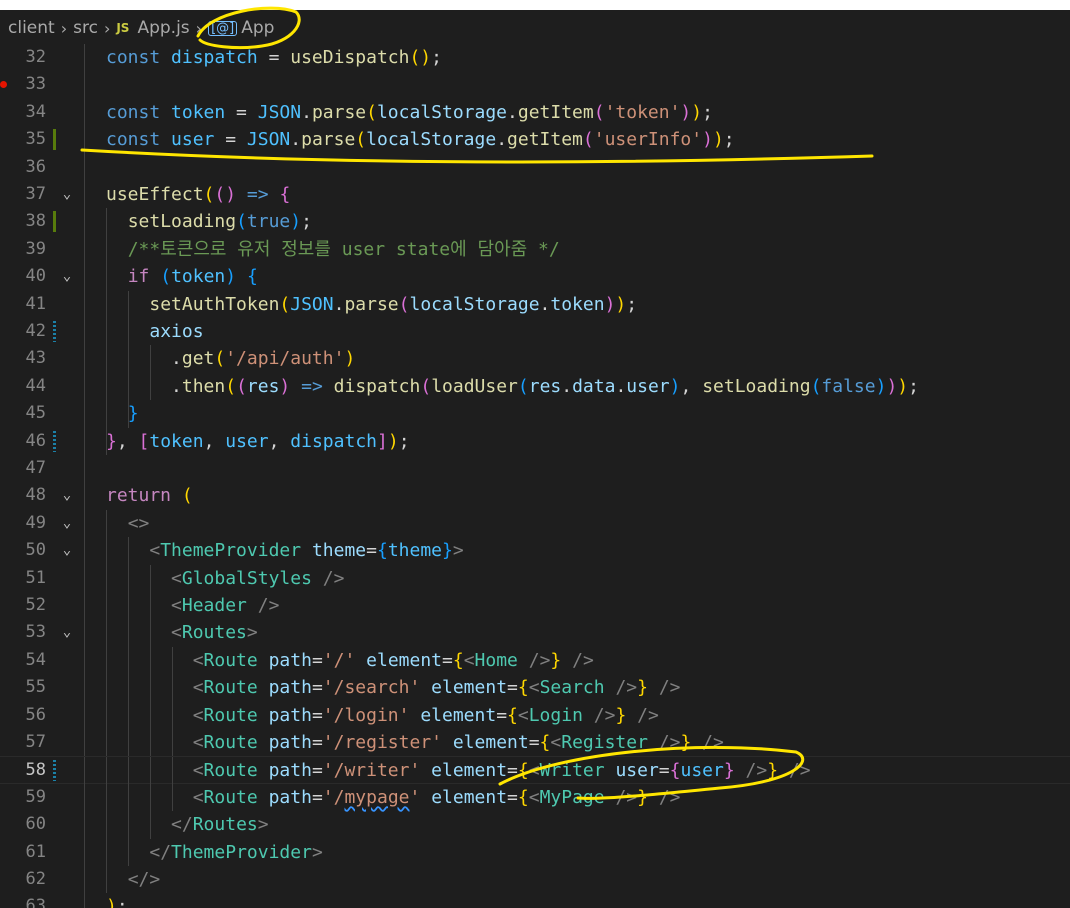  What do you see at coordinates (35, 902) in the screenshot?
I see `line-number: 63` at bounding box center [35, 902].